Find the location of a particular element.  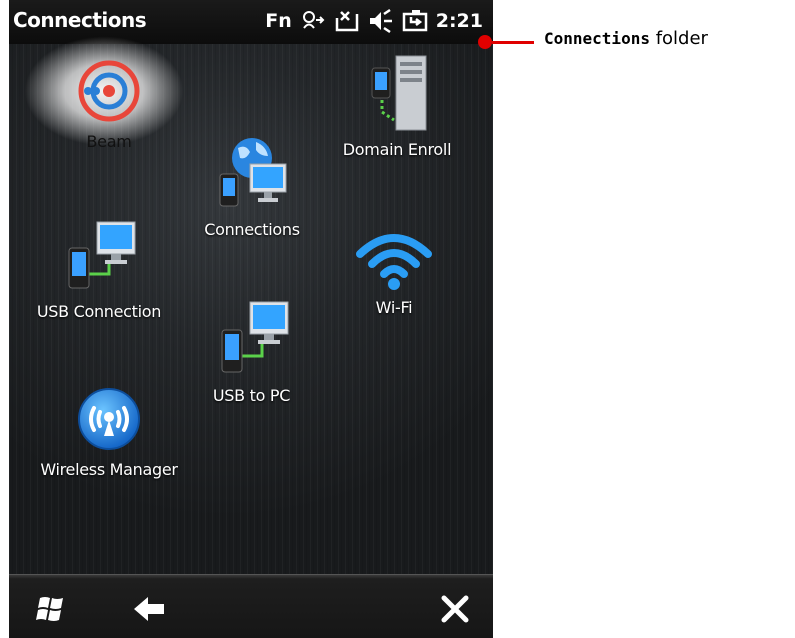

tile-label-connections: Connections is located at coordinates (252, 229).